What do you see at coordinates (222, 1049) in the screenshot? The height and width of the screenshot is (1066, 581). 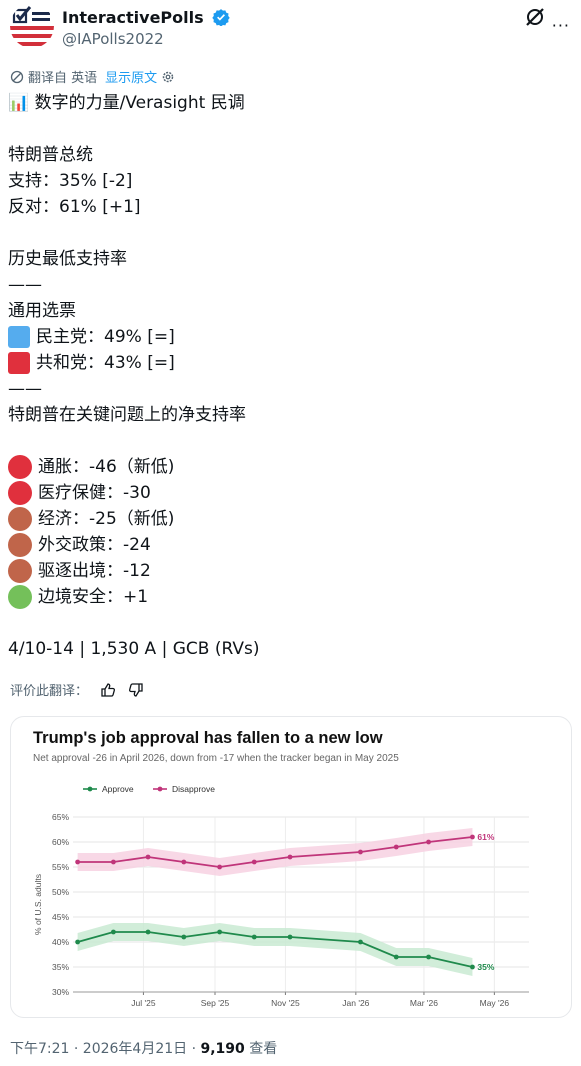 I see `view-count: 9,190` at bounding box center [222, 1049].